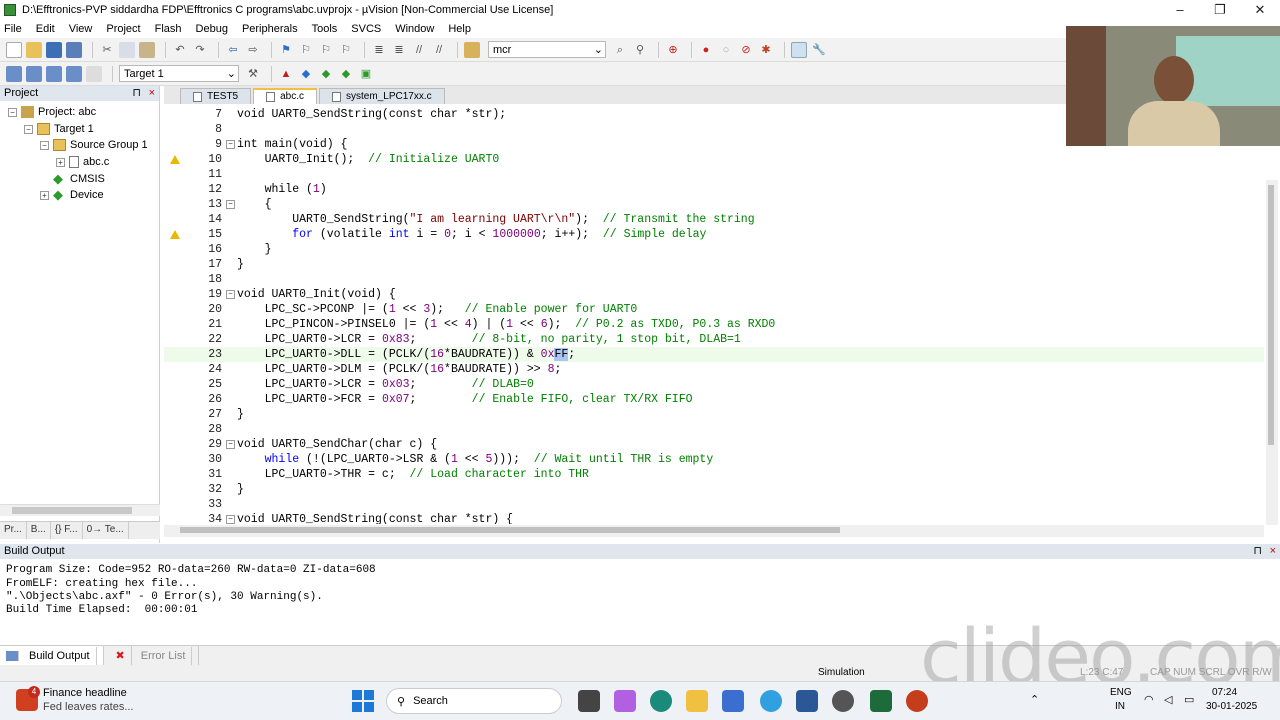 Image resolution: width=1280 pixels, height=720 pixels. Describe the element at coordinates (714, 489) in the screenshot. I see `code-line: 32}` at that location.